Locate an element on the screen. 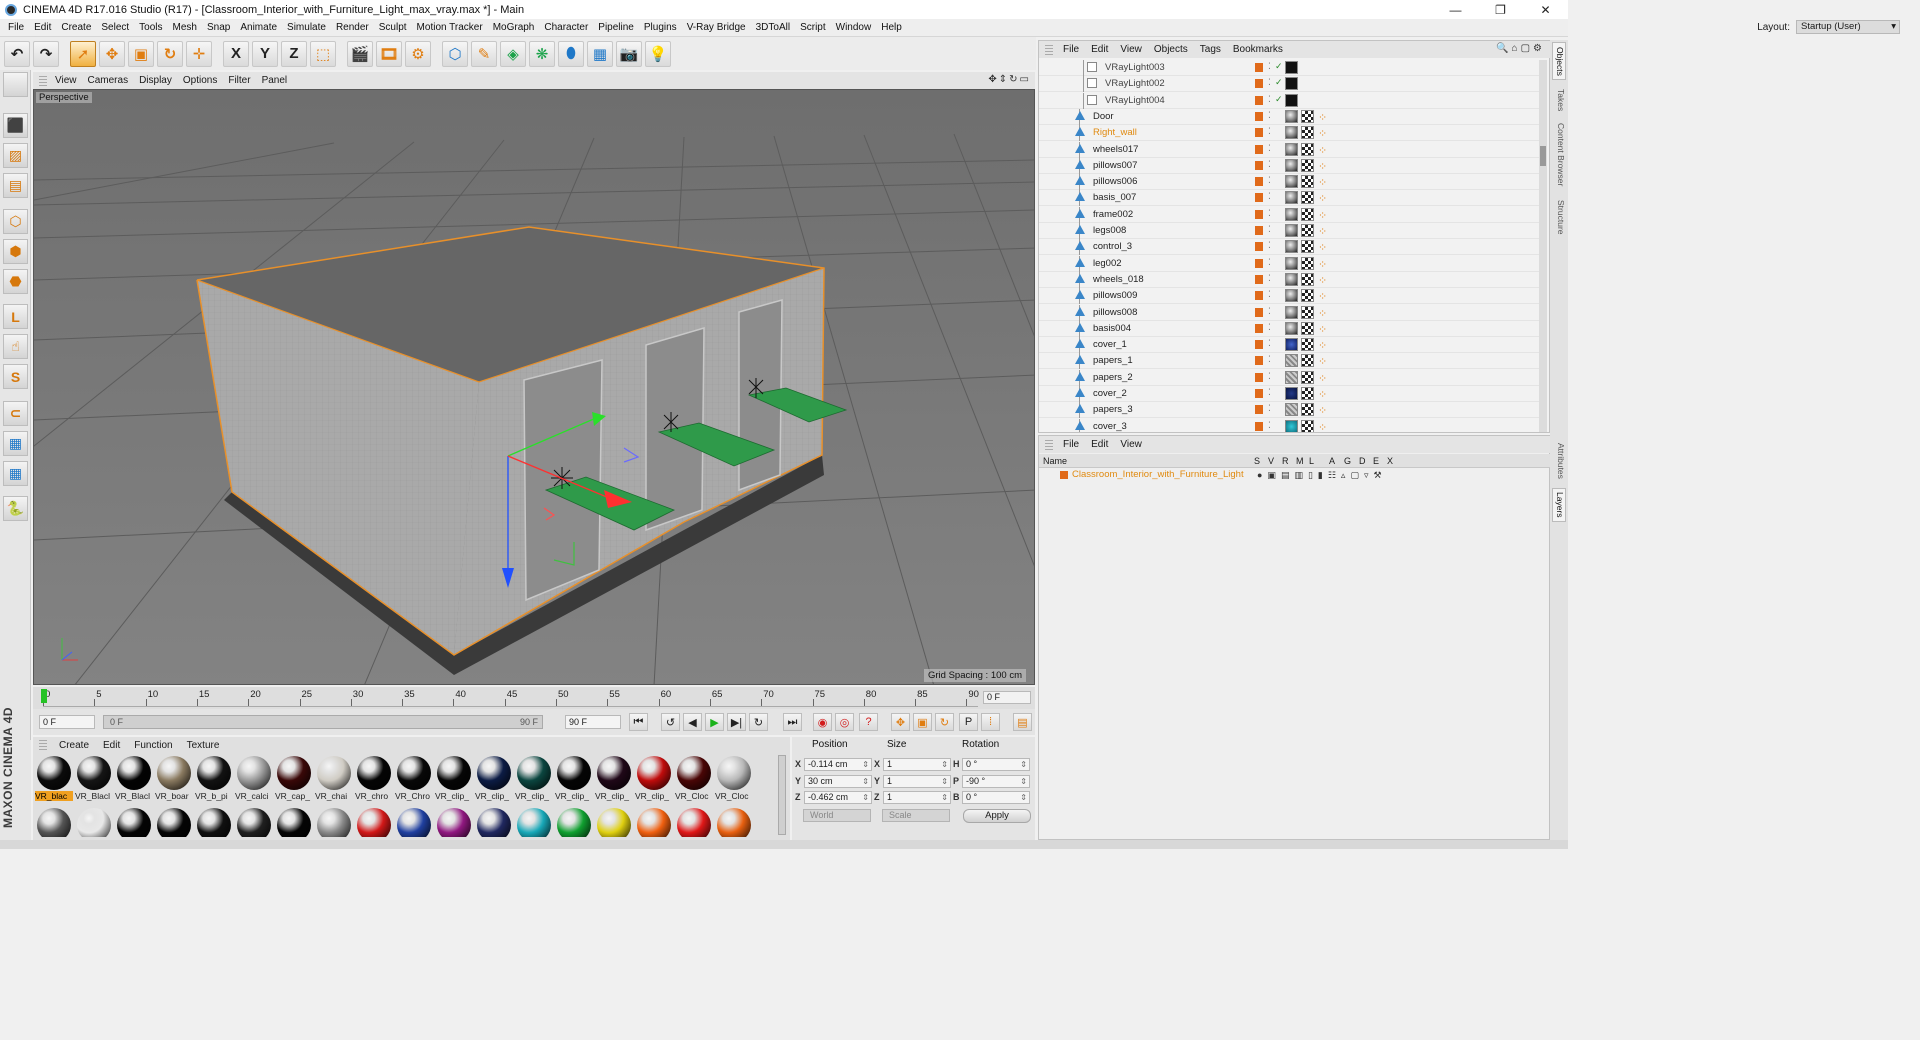 The image size is (1920, 1040). solo-icon: S is located at coordinates (15, 376).